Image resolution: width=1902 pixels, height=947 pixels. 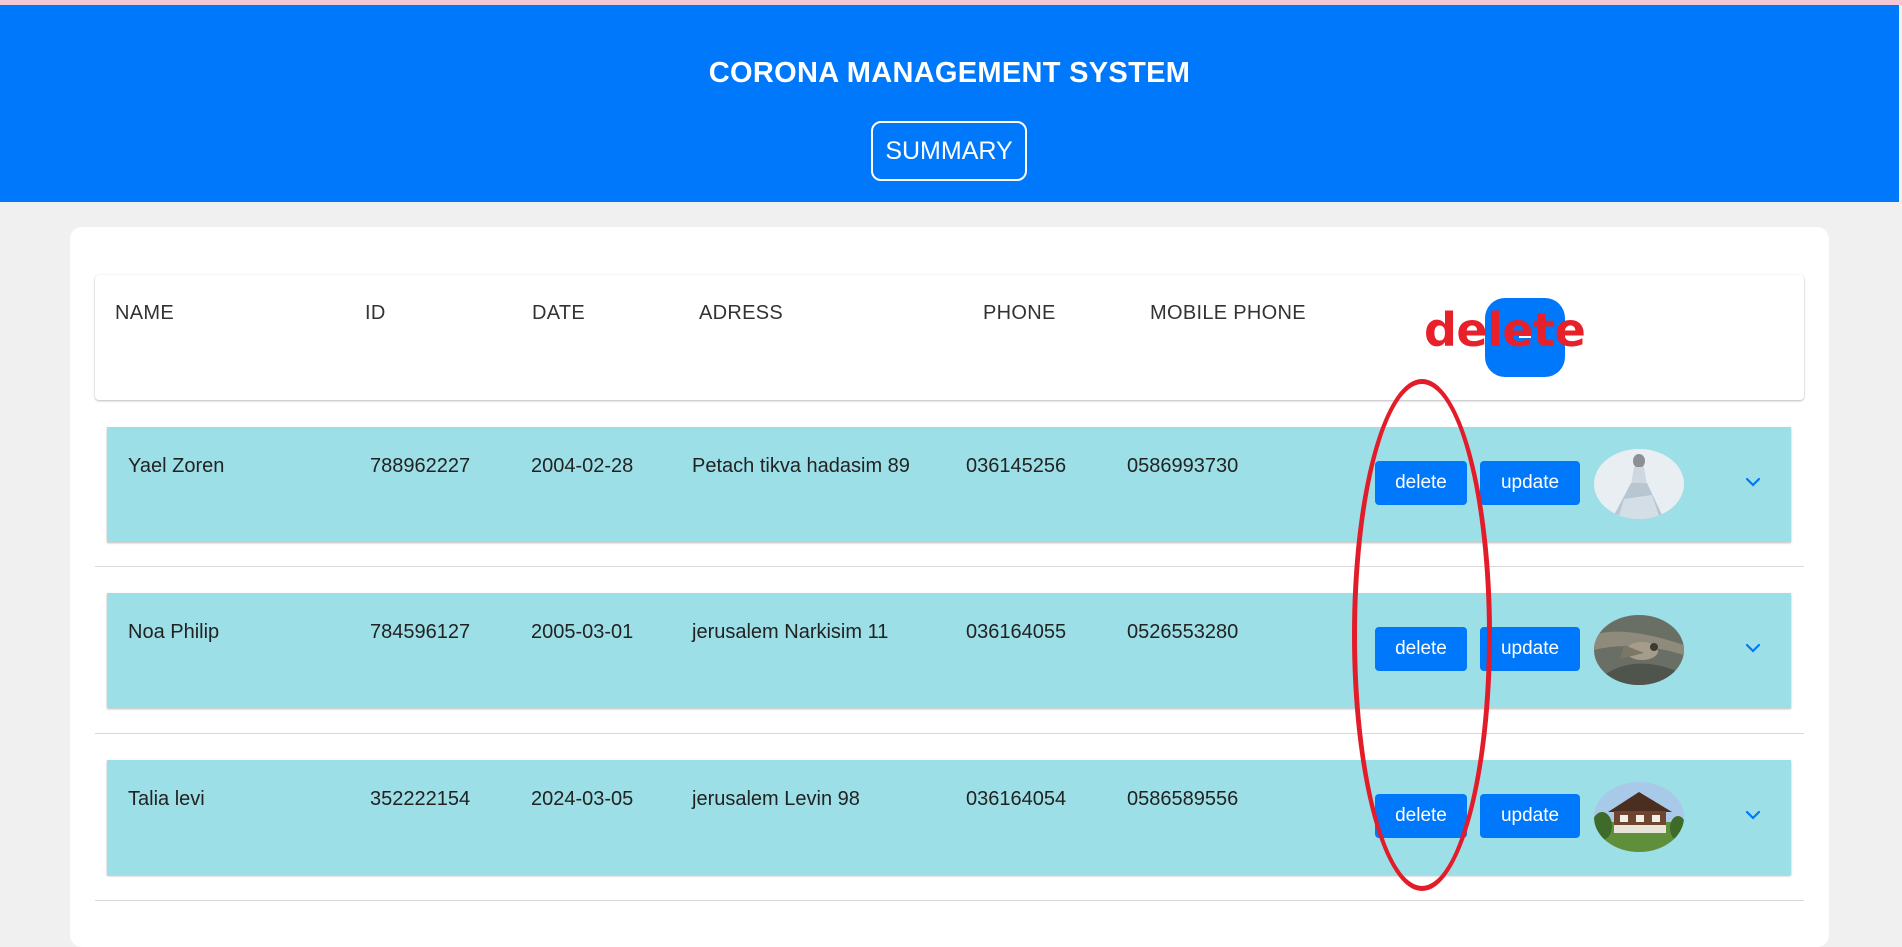 I want to click on cell-phone: 036164055, so click(x=1016, y=632).